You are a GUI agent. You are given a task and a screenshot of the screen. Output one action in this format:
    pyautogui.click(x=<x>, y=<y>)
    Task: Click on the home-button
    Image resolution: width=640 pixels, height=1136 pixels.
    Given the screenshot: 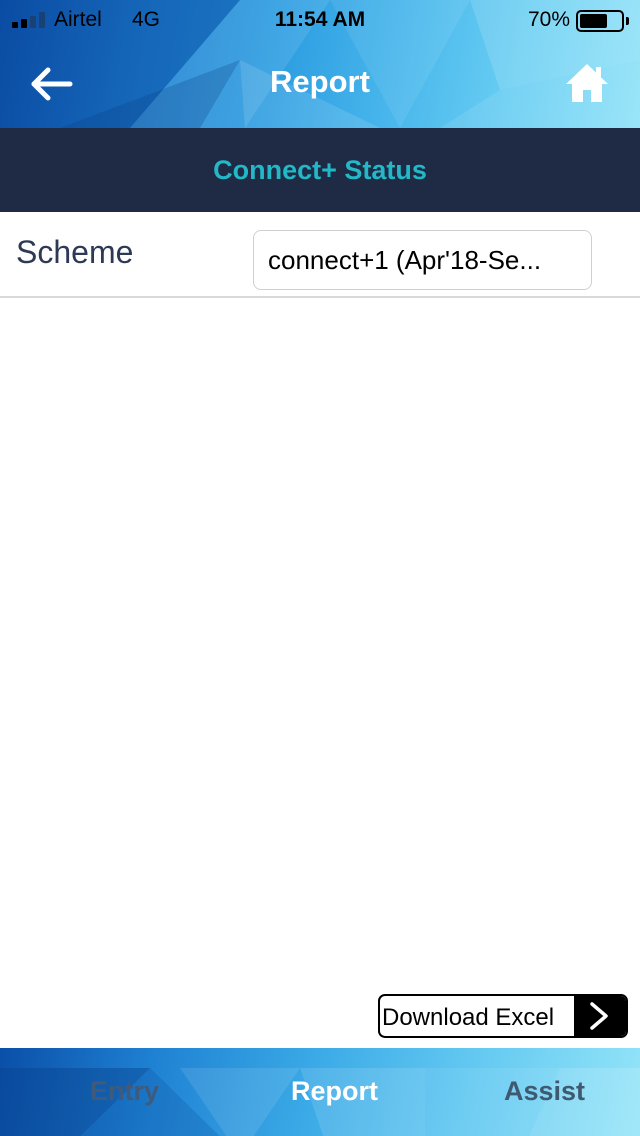 What is the action you would take?
    pyautogui.click(x=587, y=83)
    